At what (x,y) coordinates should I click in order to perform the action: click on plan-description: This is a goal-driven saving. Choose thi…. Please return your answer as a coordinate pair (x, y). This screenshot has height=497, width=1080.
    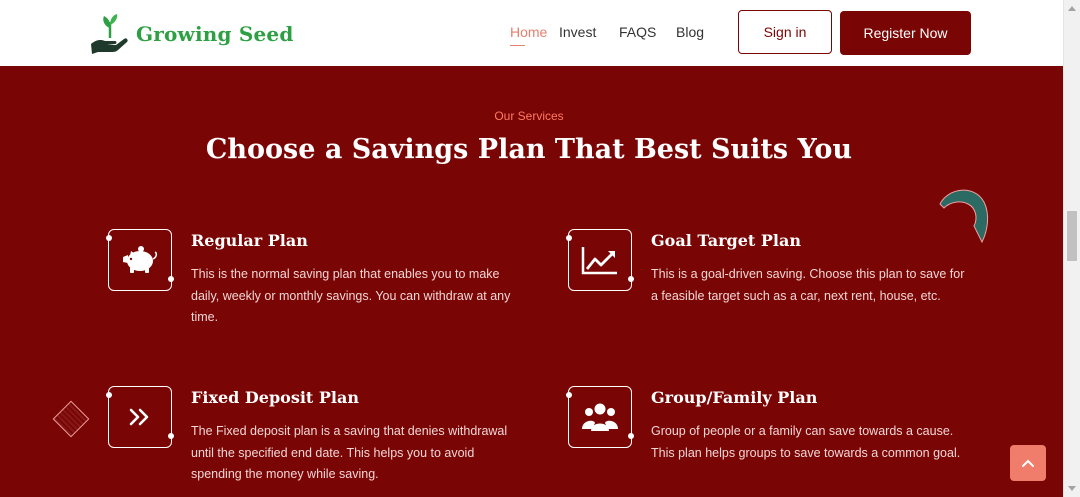
    Looking at the image, I should click on (808, 285).